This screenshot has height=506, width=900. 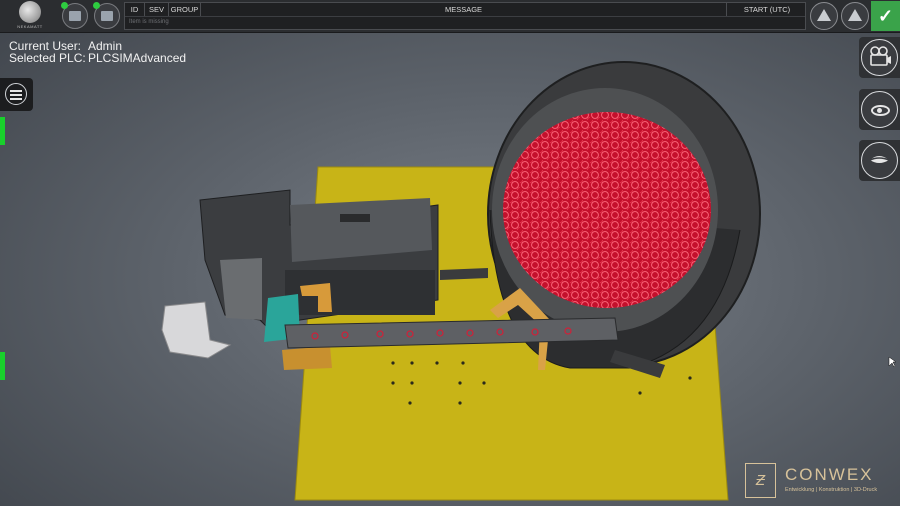 What do you see at coordinates (767, 9) in the screenshot?
I see `col-start-utc: START (UTC)` at bounding box center [767, 9].